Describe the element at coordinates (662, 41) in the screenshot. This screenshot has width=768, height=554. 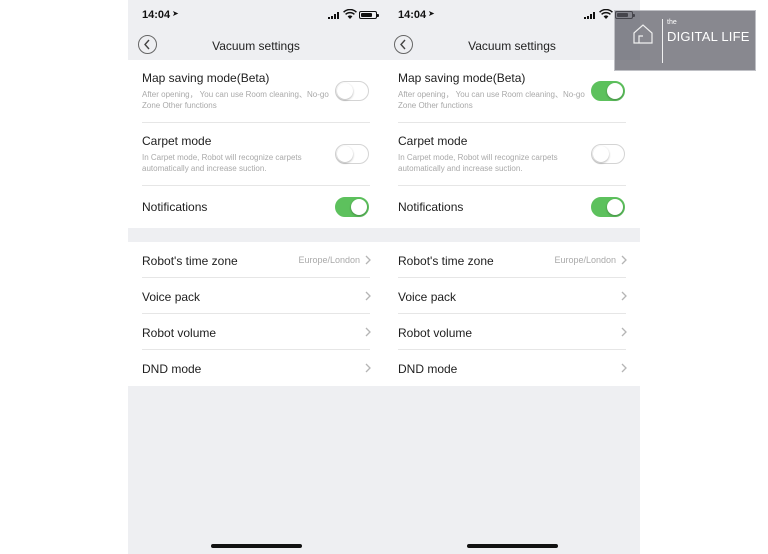
I see `watermark-divider` at that location.